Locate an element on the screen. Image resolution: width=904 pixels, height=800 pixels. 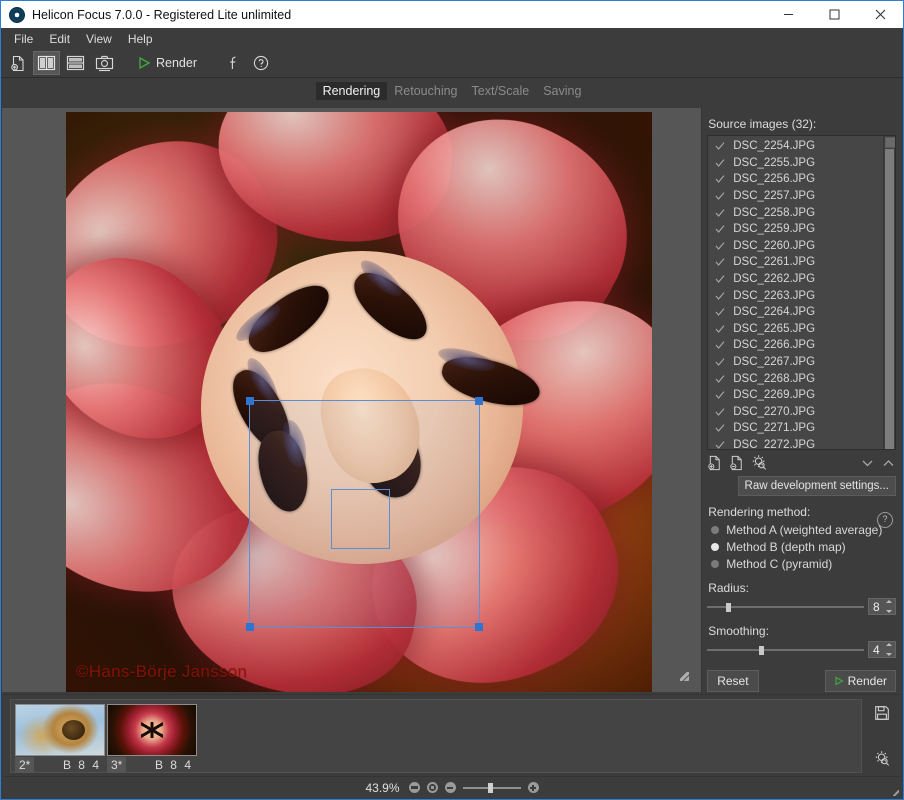
smoothing-slider is located at coordinates (785, 650).